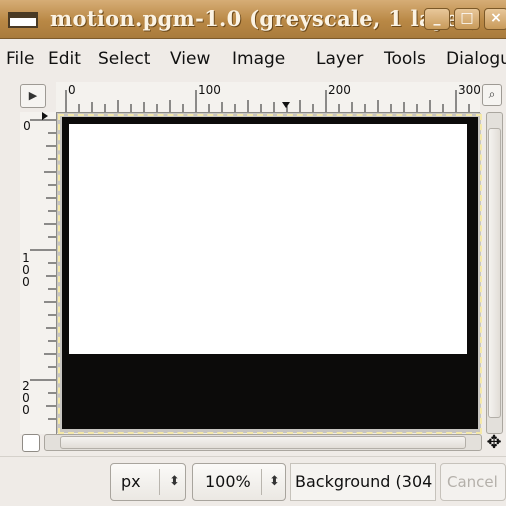  I want to click on vruler-label-200: 200, so click(26, 398).